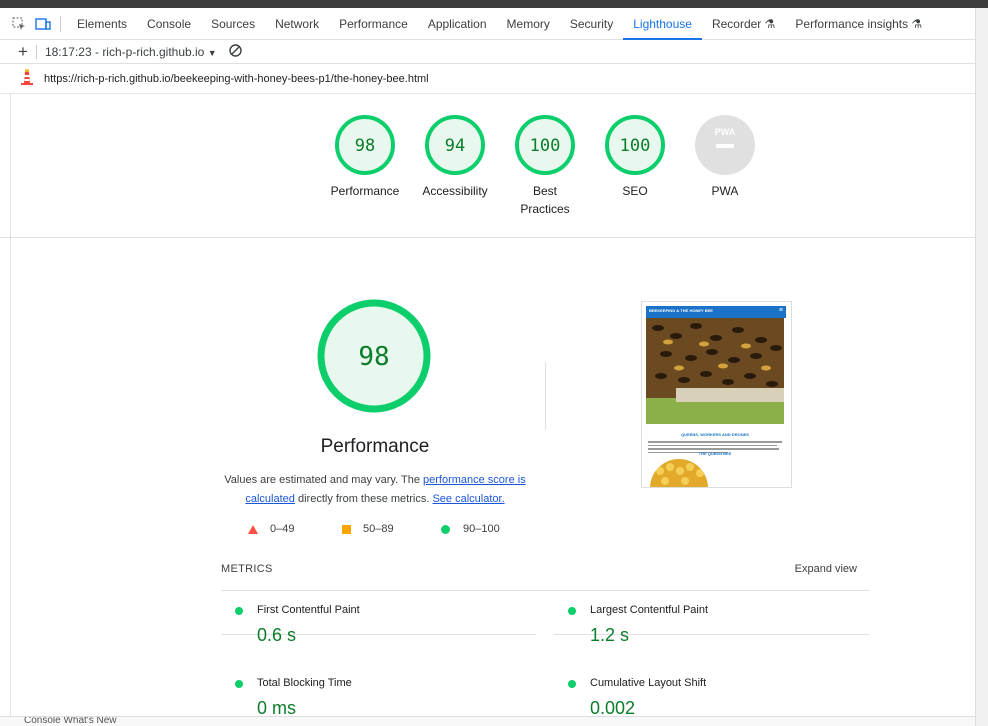  What do you see at coordinates (736, 23) in the screenshot?
I see `tab-recorder-label: Recorder` at bounding box center [736, 23].